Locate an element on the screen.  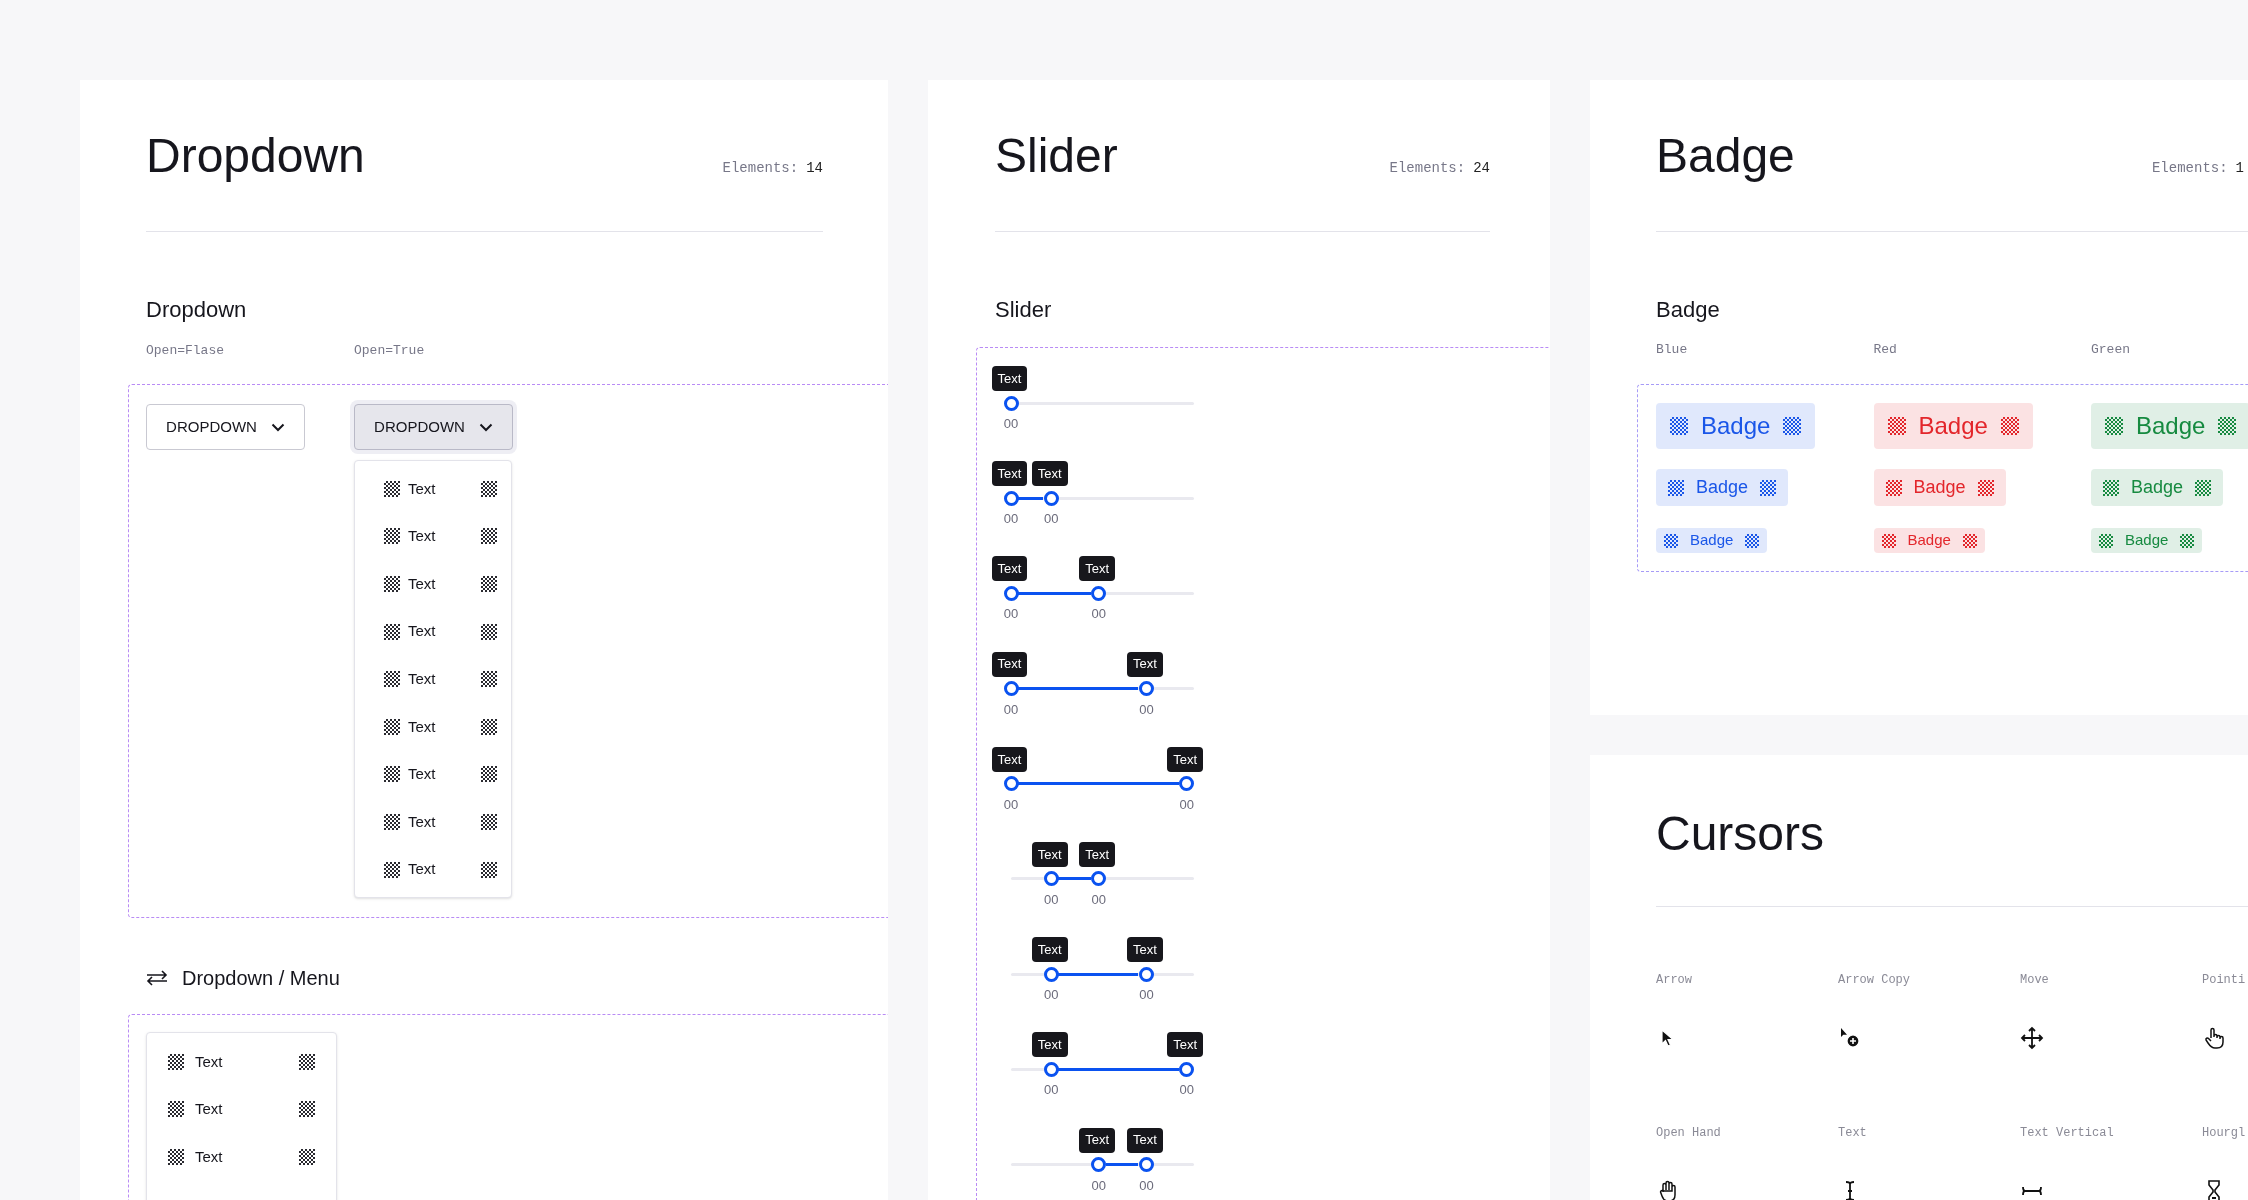
cursor-label: Pointi is located at coordinates (2224, 980).